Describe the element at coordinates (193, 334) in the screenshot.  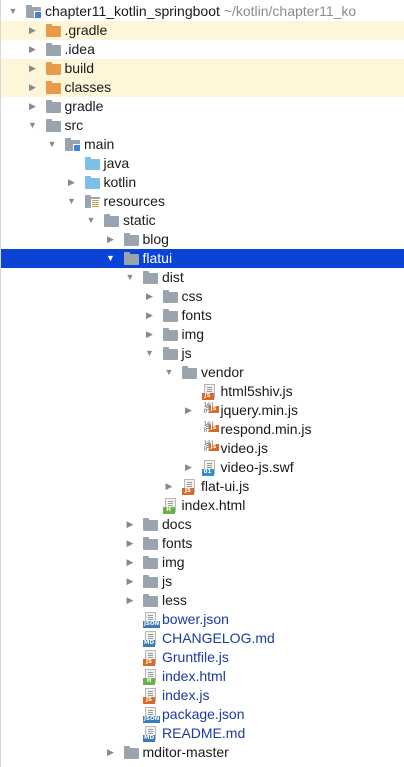
I see `tree-item-label: img` at that location.